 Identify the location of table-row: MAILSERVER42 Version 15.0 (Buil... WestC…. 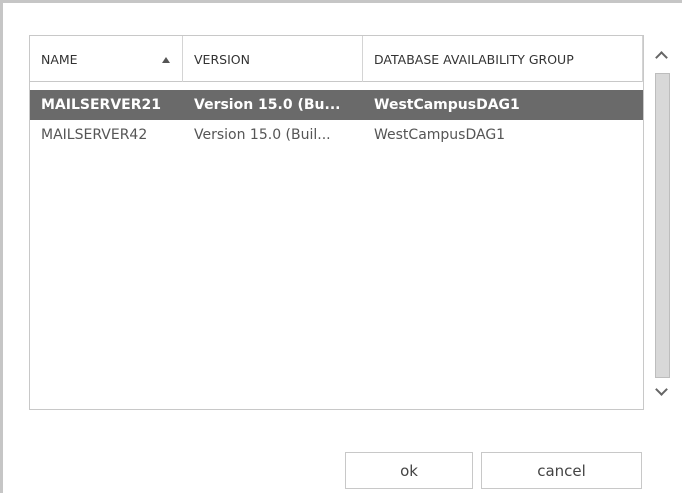
(336, 135).